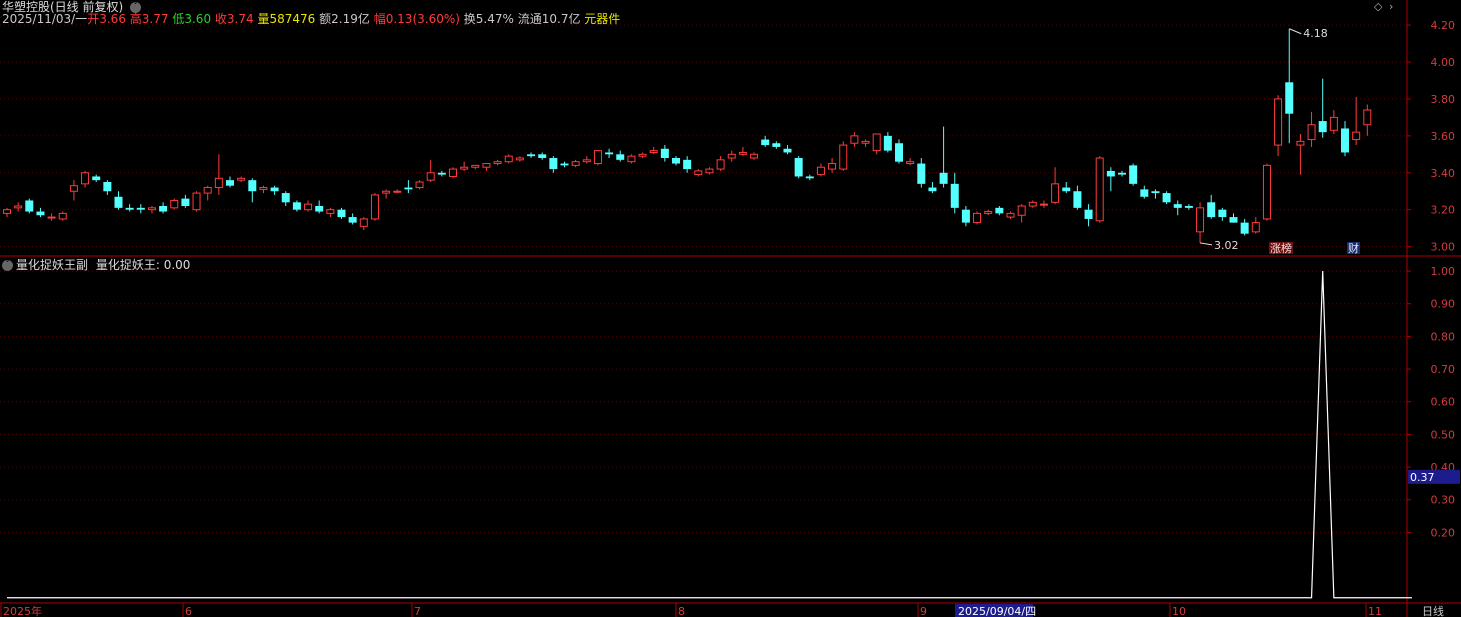  Describe the element at coordinates (1422, 477) in the screenshot. I see `cursor-value-label: 0.37` at that location.